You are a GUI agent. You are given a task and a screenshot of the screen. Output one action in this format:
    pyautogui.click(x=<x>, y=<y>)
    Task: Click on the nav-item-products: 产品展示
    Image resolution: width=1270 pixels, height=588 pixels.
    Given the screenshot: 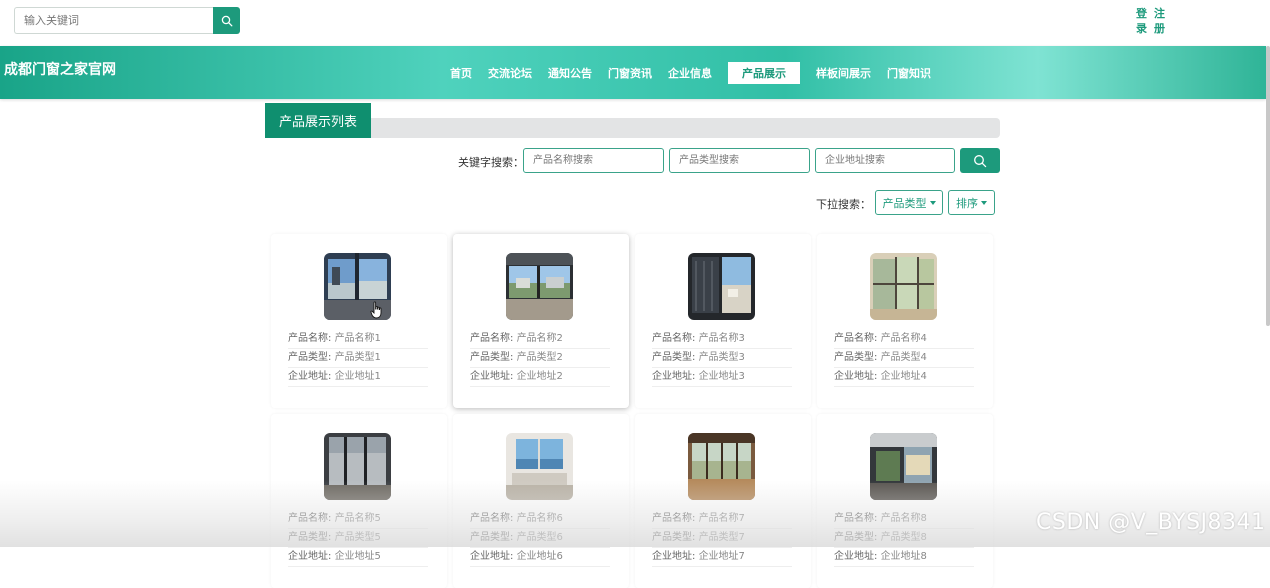 What is the action you would take?
    pyautogui.click(x=764, y=73)
    